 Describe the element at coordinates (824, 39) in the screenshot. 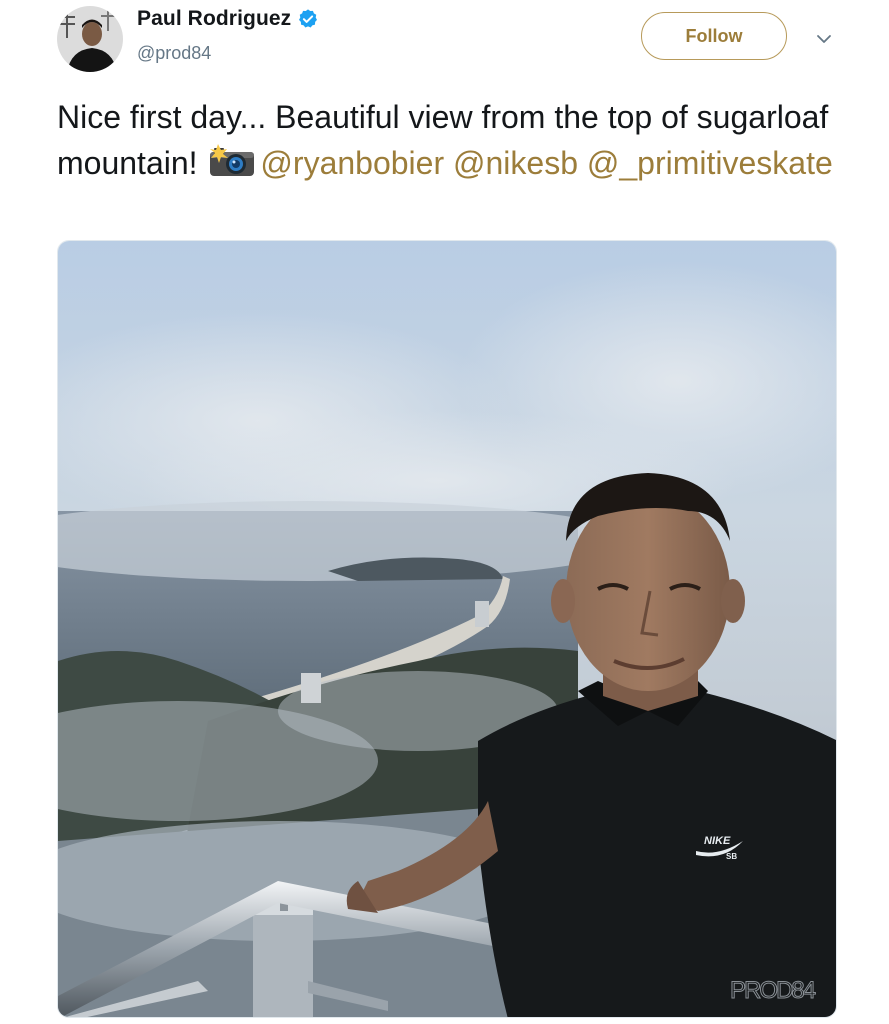

I see `chevron-down-icon` at that location.